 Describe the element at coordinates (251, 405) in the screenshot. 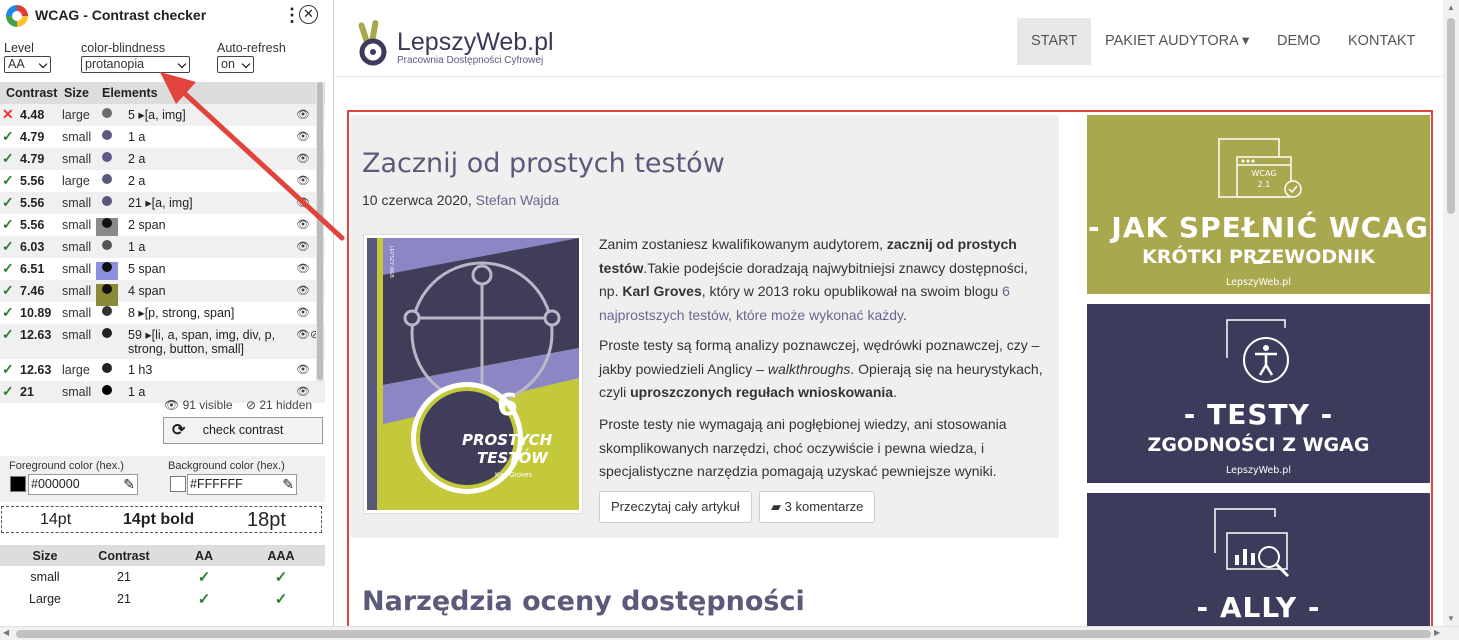

I see `hidden-eye-icon: ⊘` at that location.